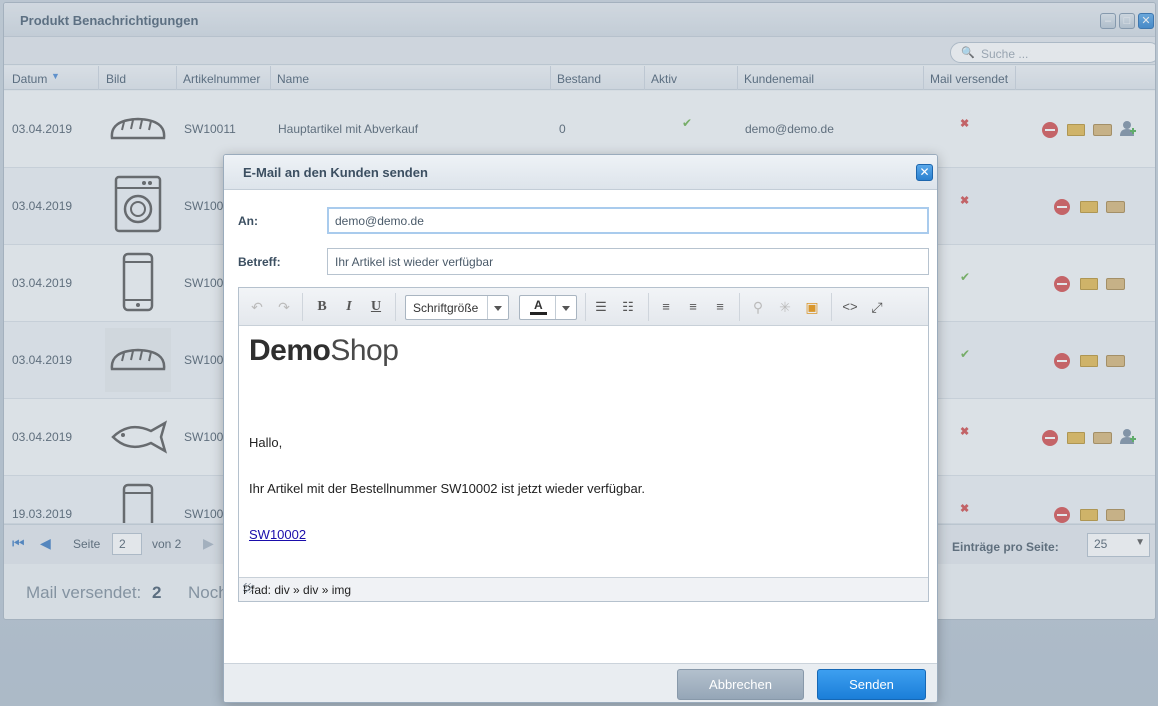  I want to click on subject-label: Betreff:, so click(259, 262).